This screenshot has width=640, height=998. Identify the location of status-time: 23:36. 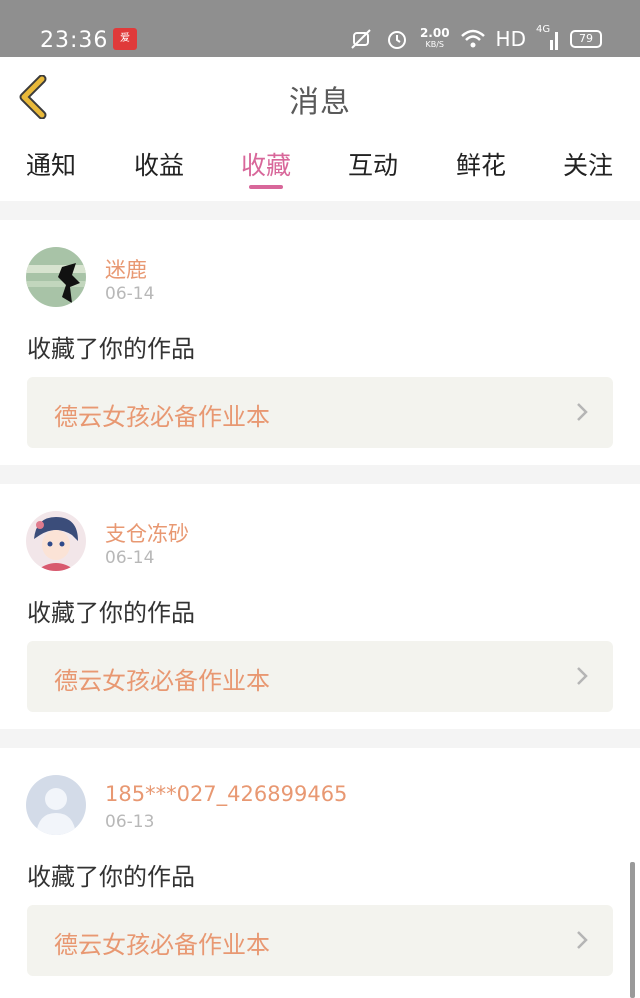
(74, 40).